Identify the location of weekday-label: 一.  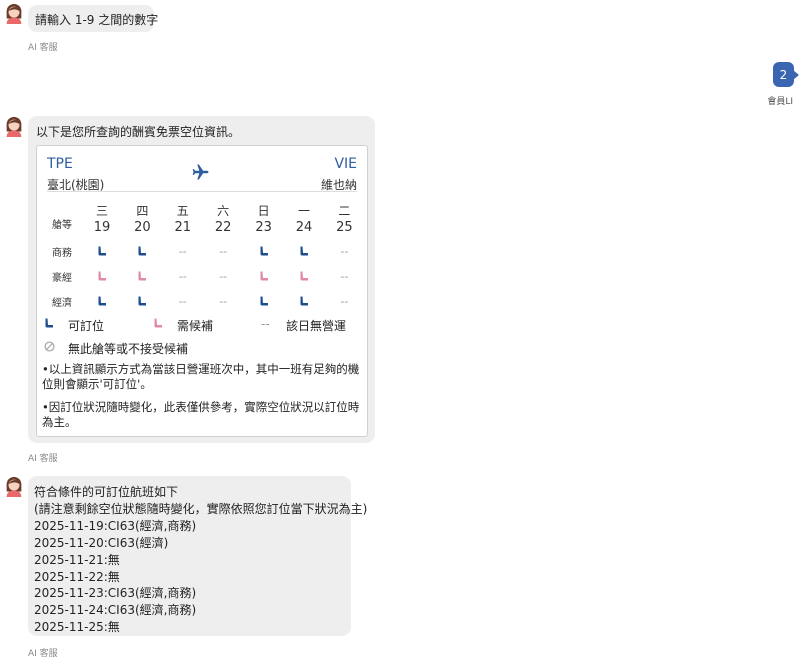
(303, 211).